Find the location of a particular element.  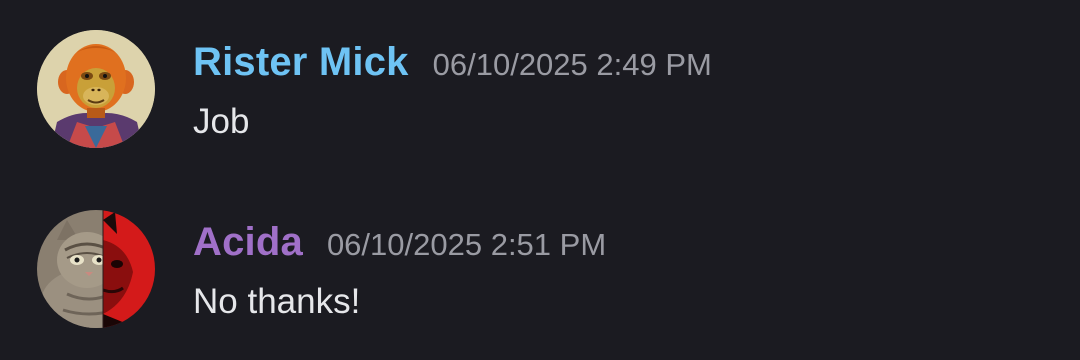

cat-demon-split-avatar-icon is located at coordinates (96, 269).